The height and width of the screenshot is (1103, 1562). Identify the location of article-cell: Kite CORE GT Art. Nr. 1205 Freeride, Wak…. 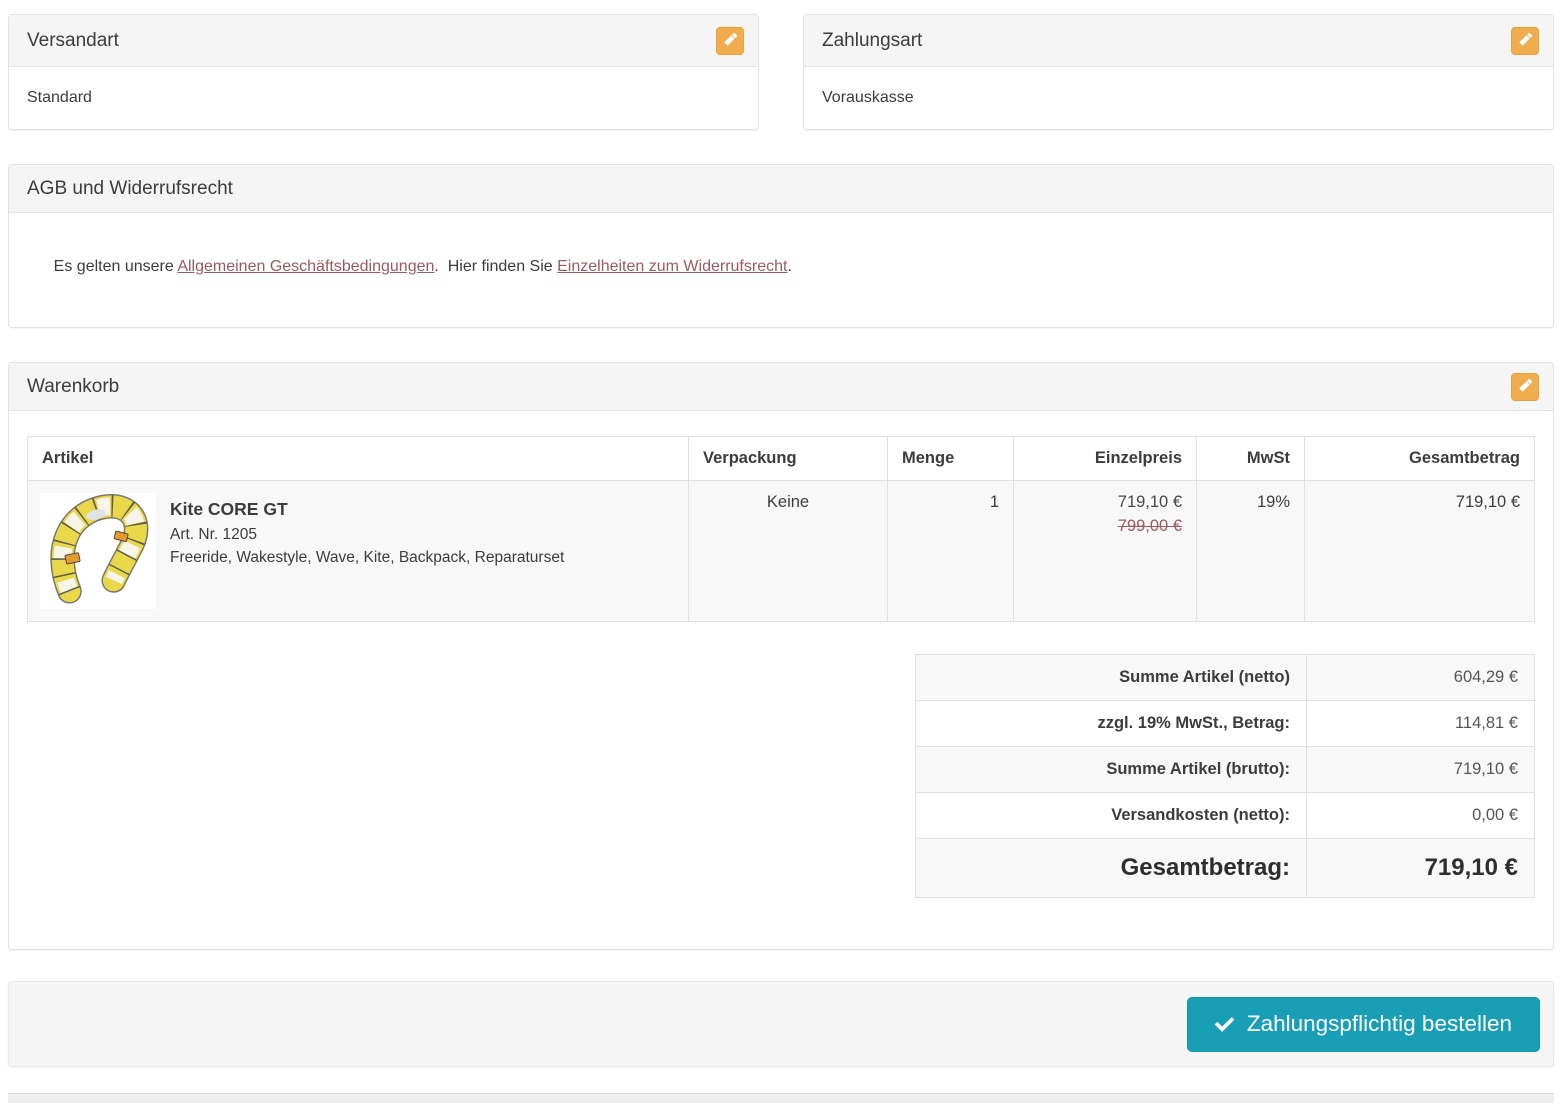
(358, 551).